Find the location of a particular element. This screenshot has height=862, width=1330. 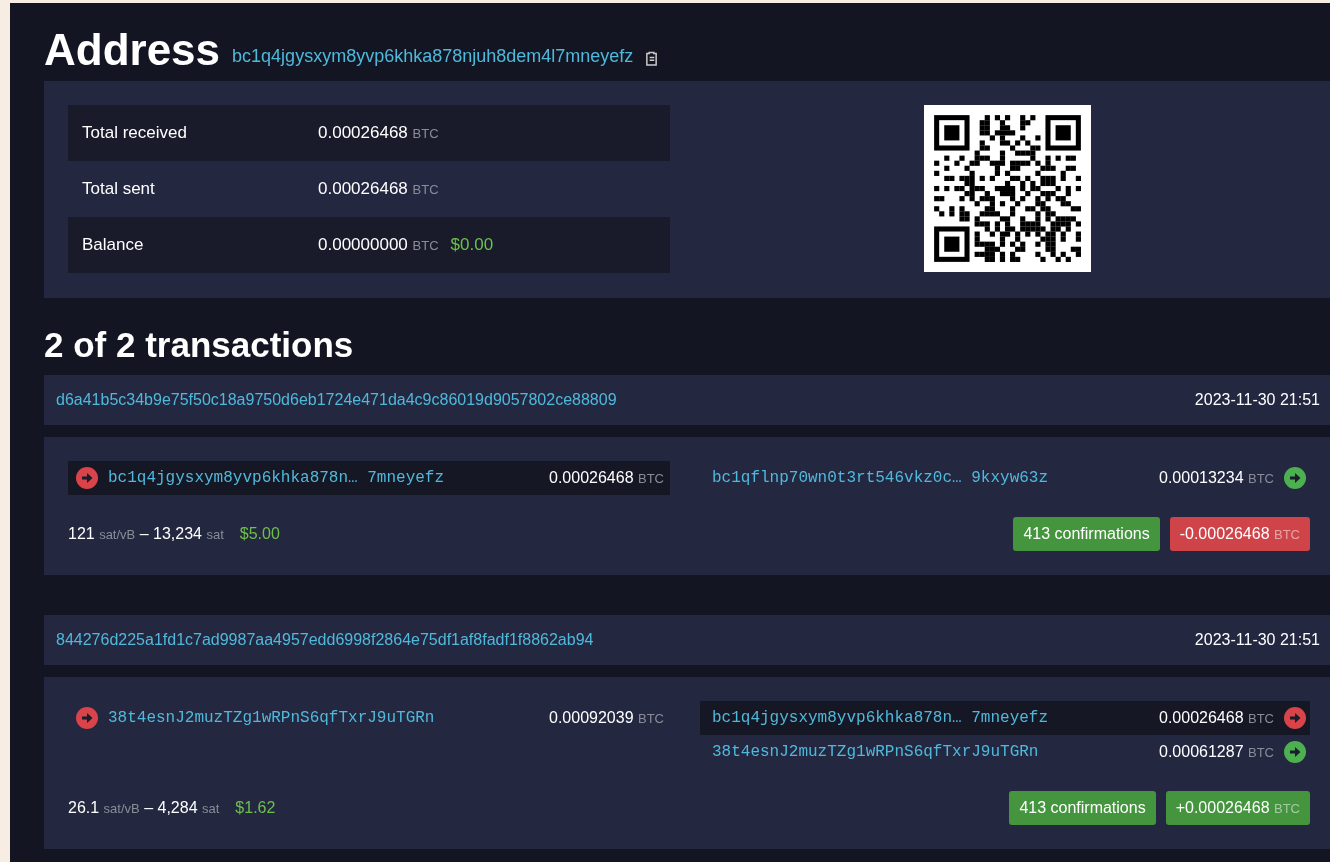

copy-icon is located at coordinates (652, 58).